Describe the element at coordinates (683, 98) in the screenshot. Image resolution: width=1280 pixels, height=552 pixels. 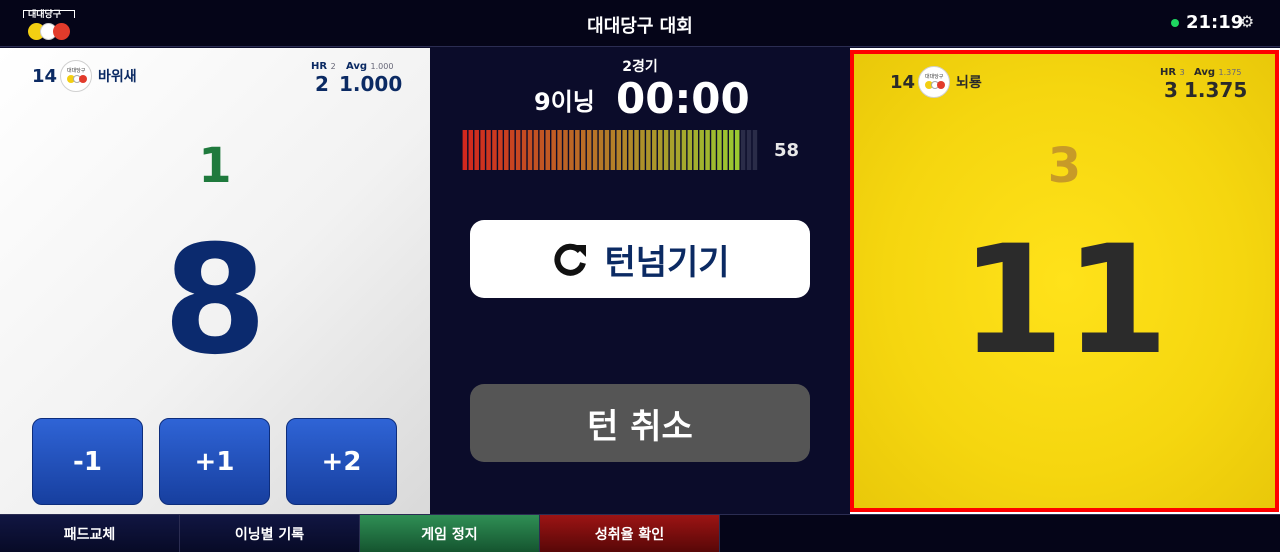
I see `shot-timer: 00:00` at that location.